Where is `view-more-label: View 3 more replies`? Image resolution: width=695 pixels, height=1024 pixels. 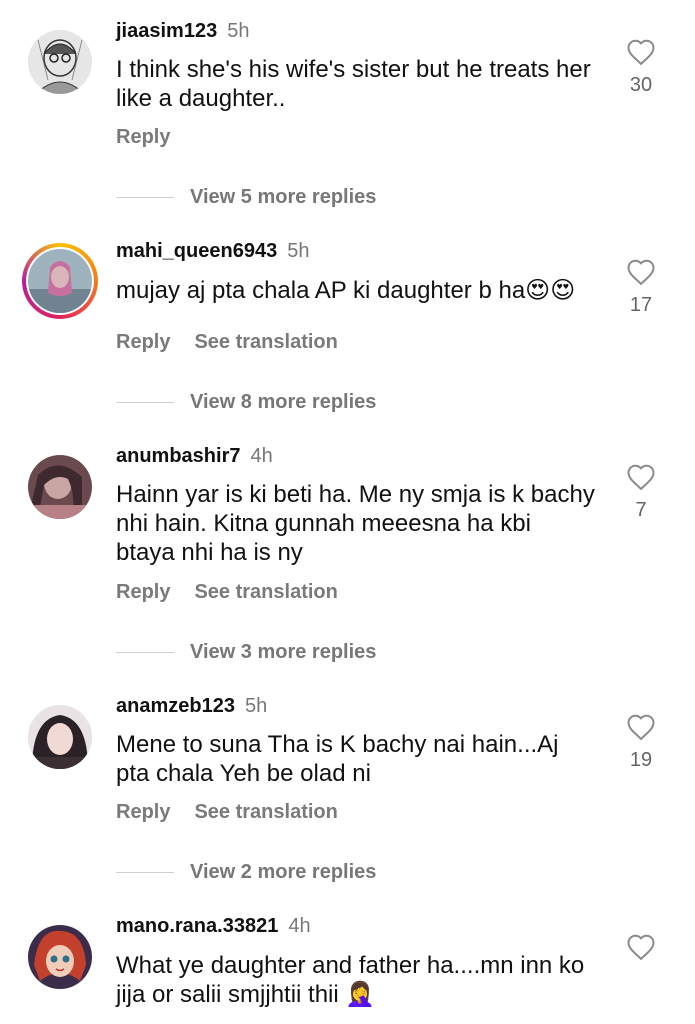 view-more-label: View 3 more replies is located at coordinates (283, 652).